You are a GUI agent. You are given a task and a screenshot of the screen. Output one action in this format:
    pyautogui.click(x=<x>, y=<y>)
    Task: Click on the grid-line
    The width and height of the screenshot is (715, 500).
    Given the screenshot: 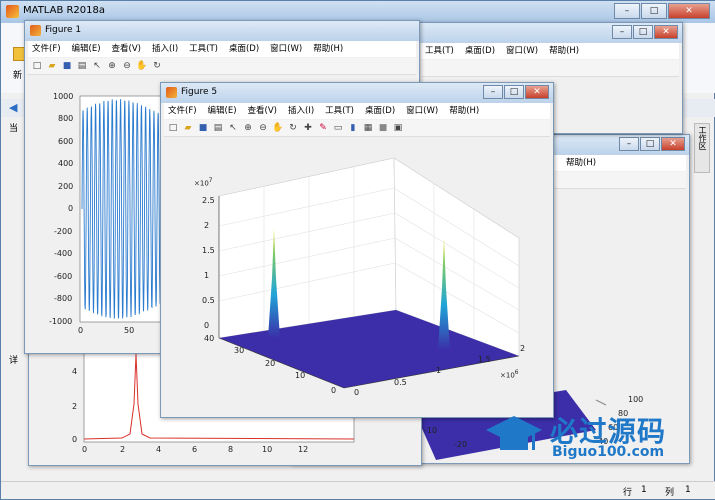 What is the action you would take?
    pyautogui.click(x=601, y=402)
    